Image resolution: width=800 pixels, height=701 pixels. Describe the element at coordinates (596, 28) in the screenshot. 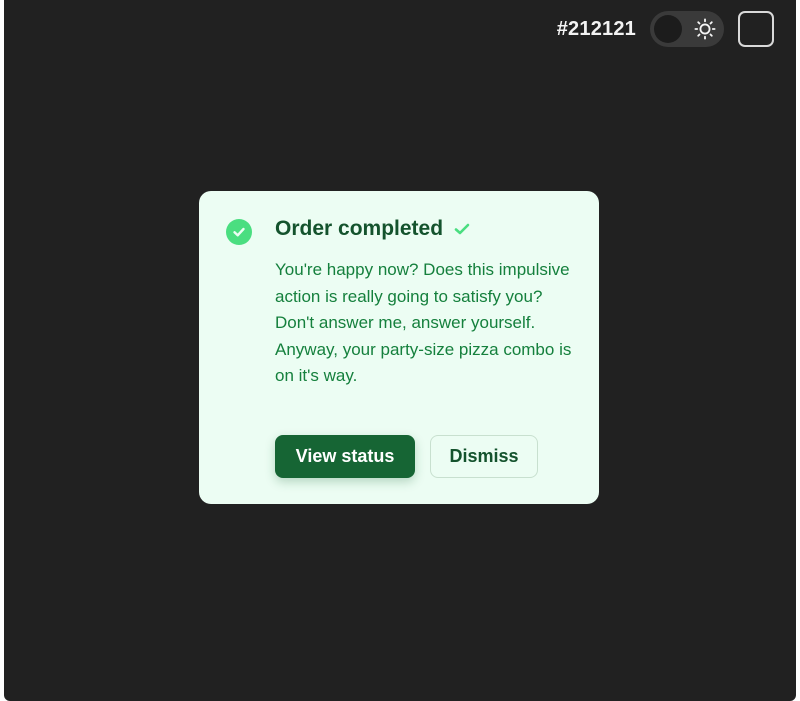

I see `background-hex-label: #212121` at that location.